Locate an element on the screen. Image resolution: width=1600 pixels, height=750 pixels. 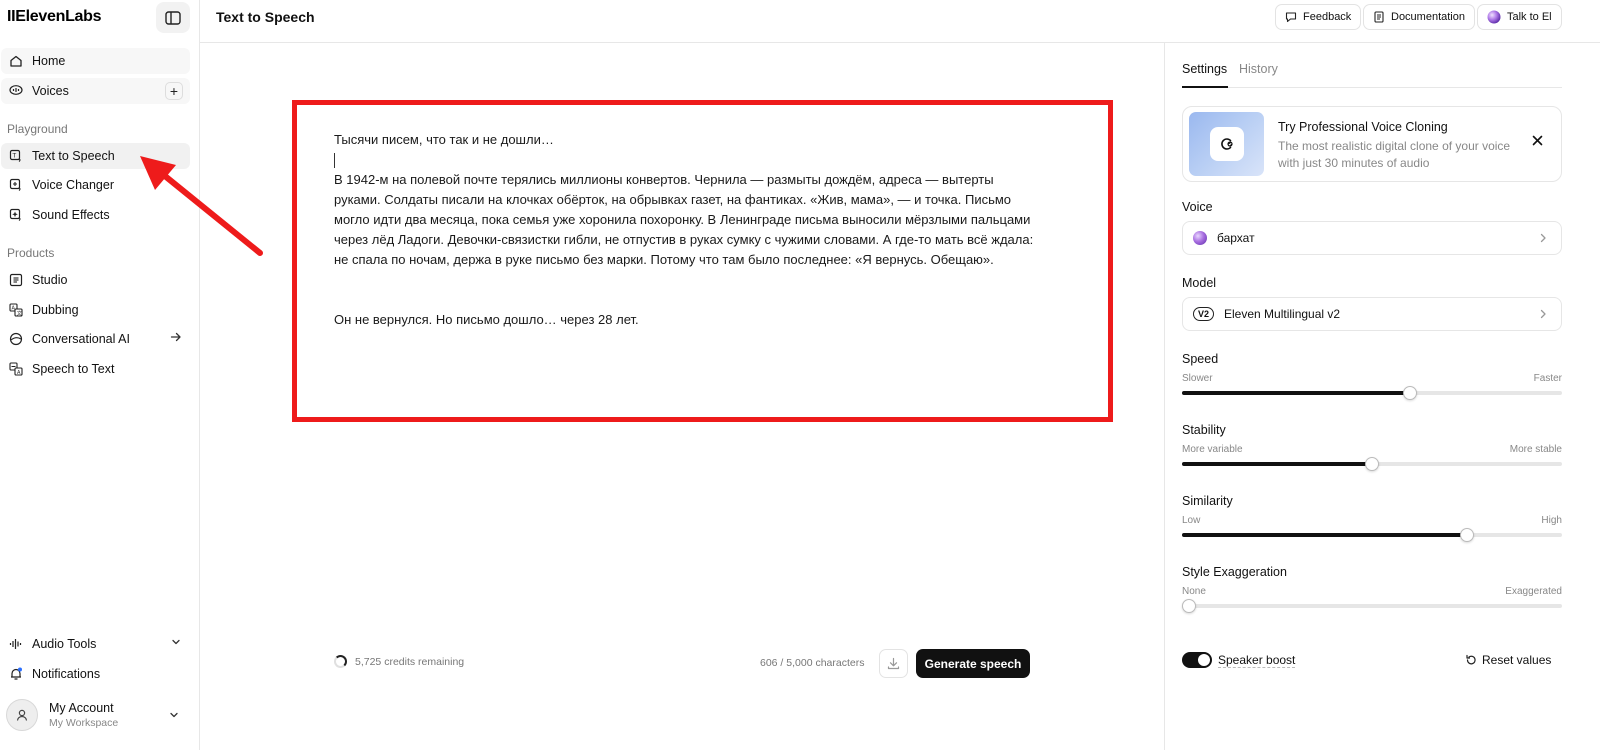
sidebar-toggle-button is located at coordinates (173, 17).